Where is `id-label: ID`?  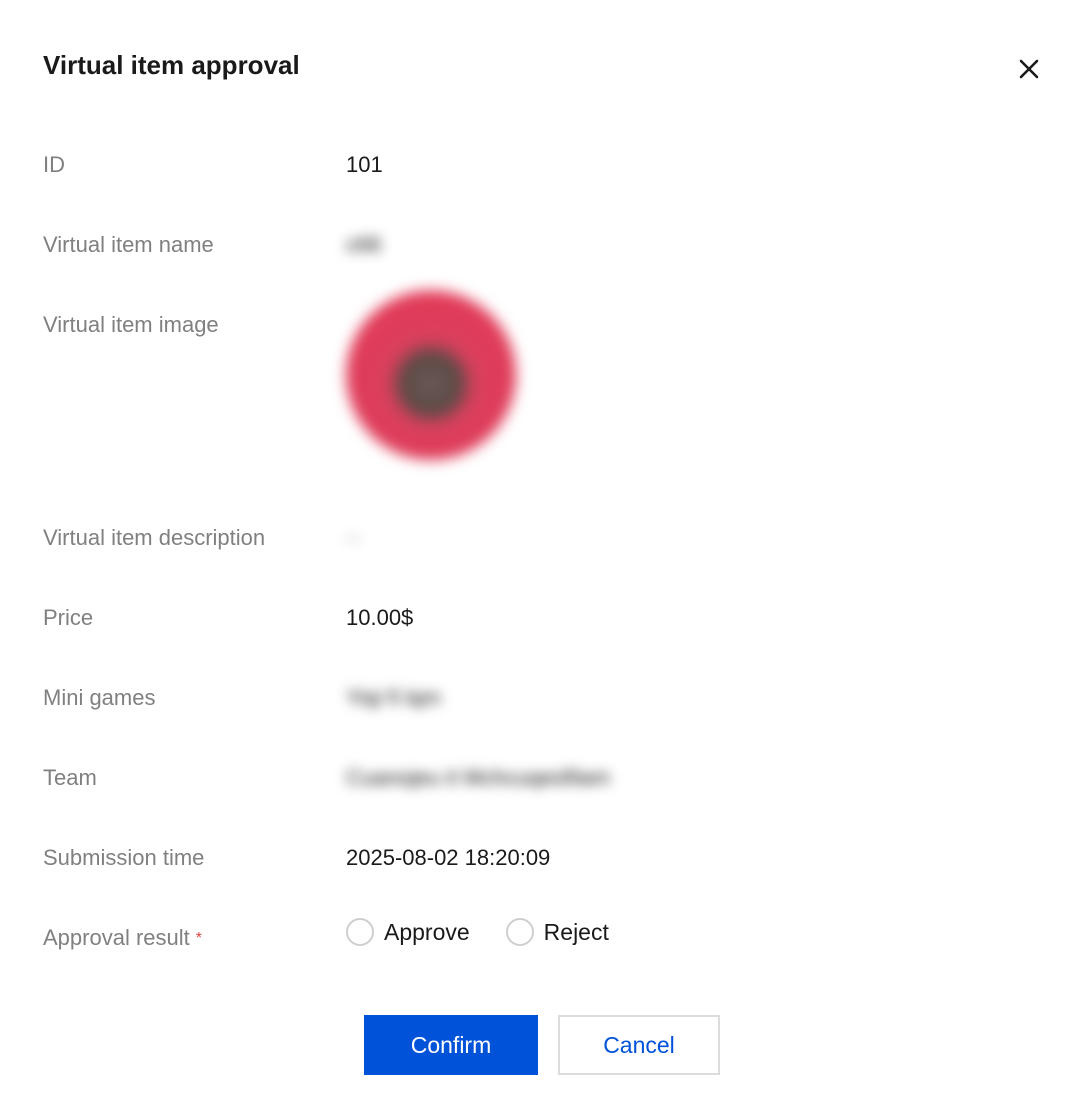
id-label: ID is located at coordinates (54, 164).